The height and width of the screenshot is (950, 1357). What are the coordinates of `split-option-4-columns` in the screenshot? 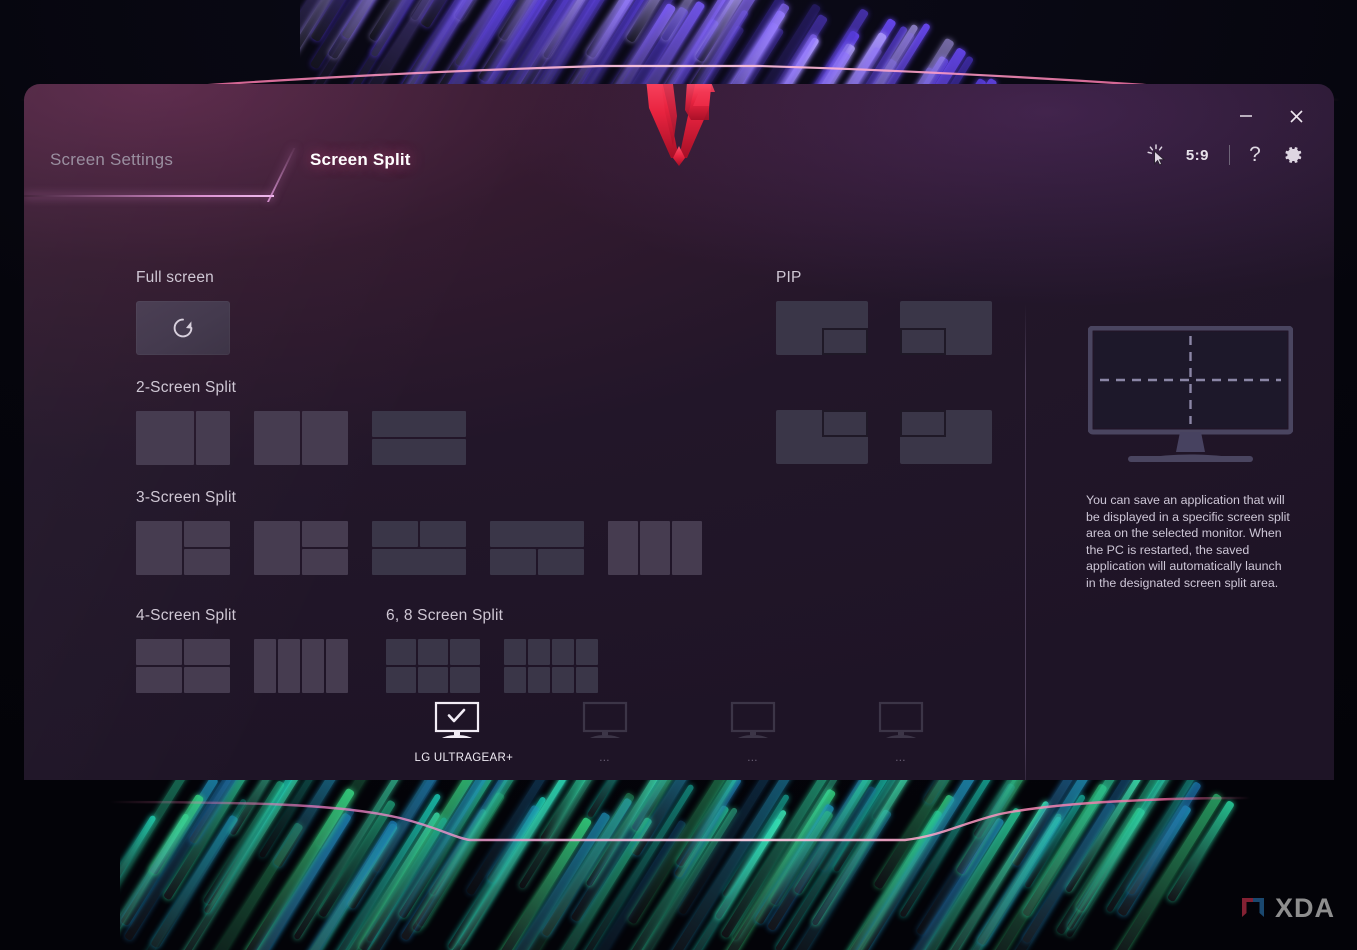 It's located at (301, 666).